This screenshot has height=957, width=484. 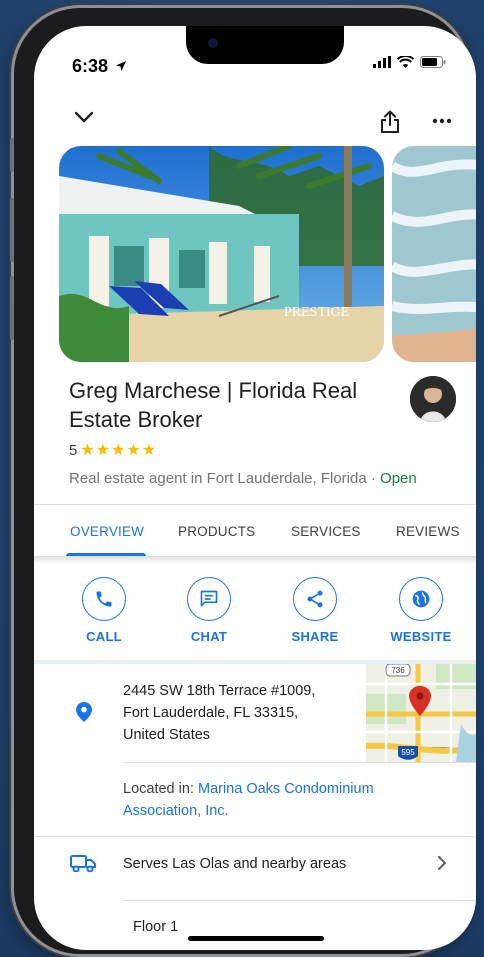 I want to click on website-button: WEBSITE, so click(x=421, y=610).